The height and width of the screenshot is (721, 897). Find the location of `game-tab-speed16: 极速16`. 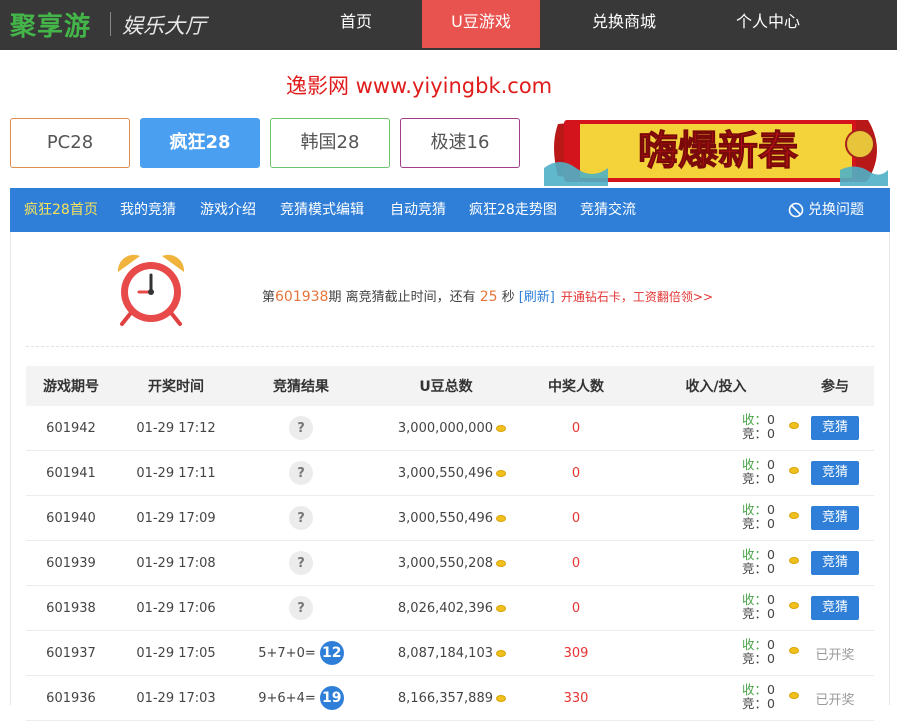

game-tab-speed16: 极速16 is located at coordinates (460, 143).